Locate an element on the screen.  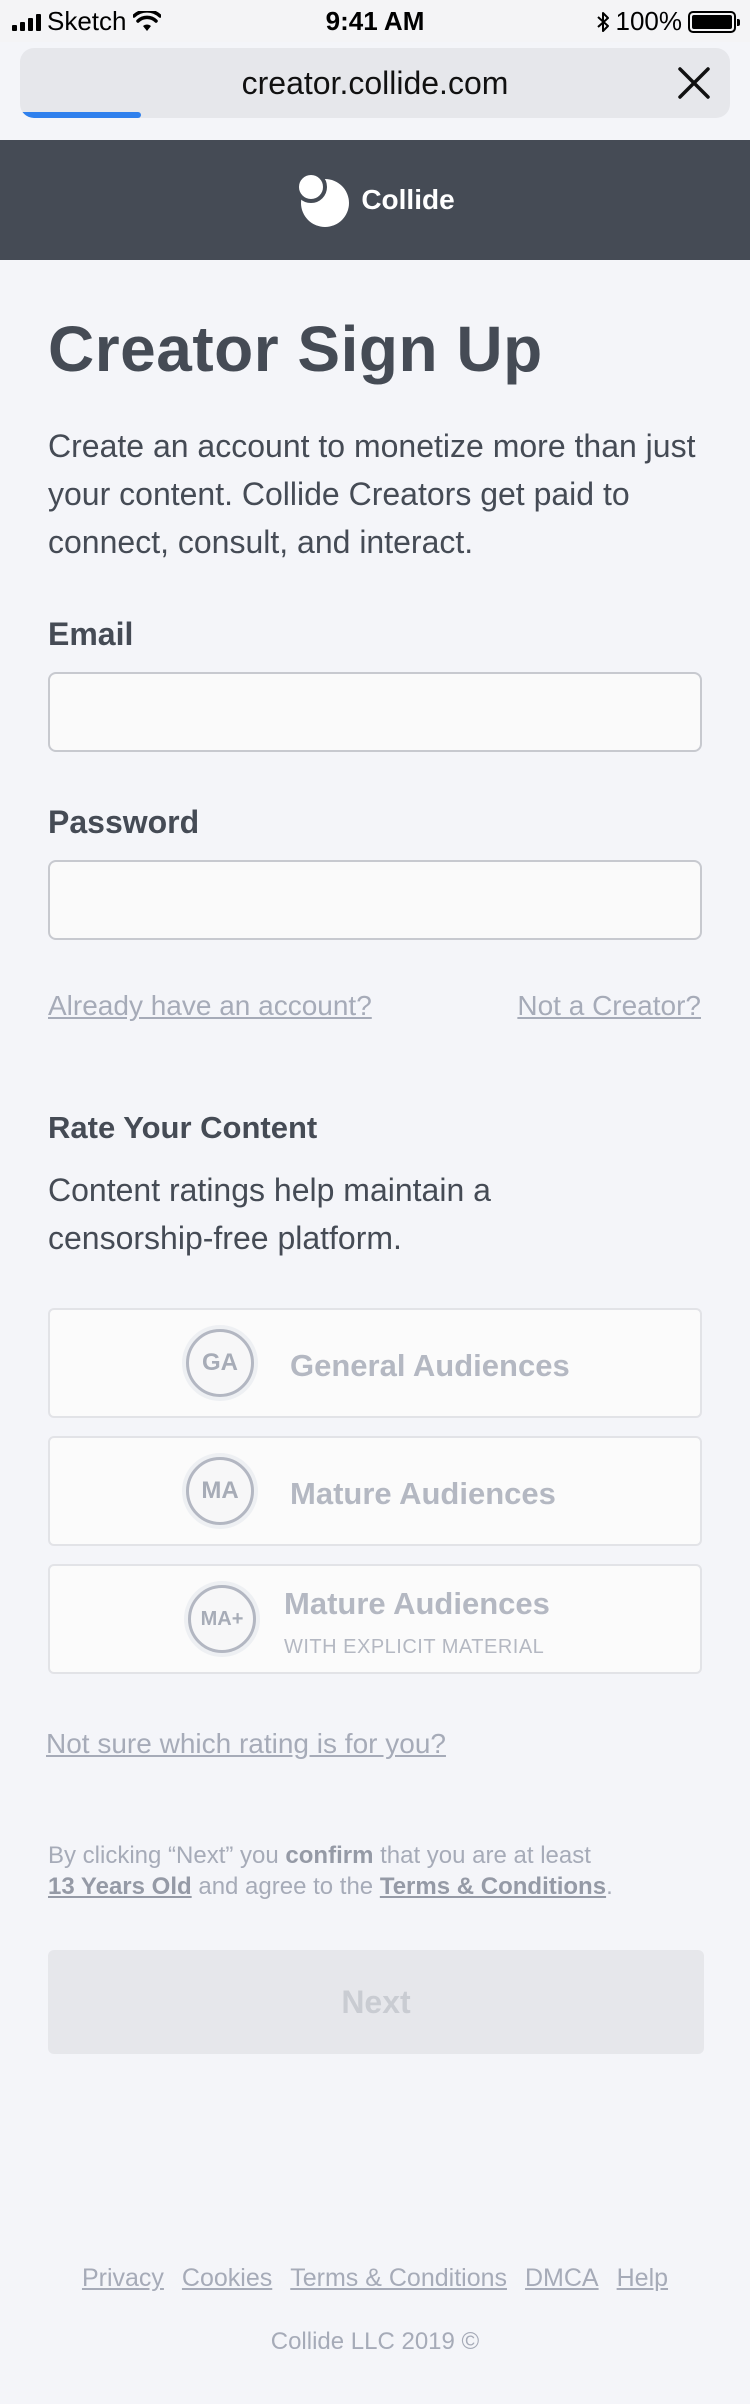
copyright: Collide LLC 2019 © is located at coordinates (375, 2341).